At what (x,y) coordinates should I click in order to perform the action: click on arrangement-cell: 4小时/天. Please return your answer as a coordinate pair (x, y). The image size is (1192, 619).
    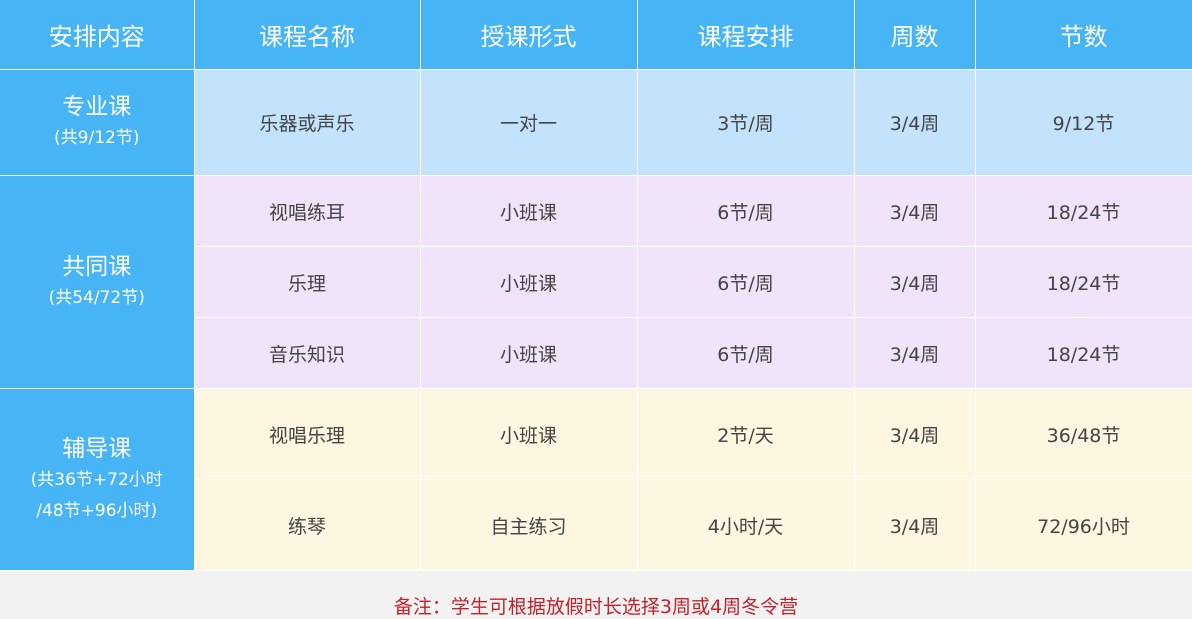
    Looking at the image, I should click on (746, 525).